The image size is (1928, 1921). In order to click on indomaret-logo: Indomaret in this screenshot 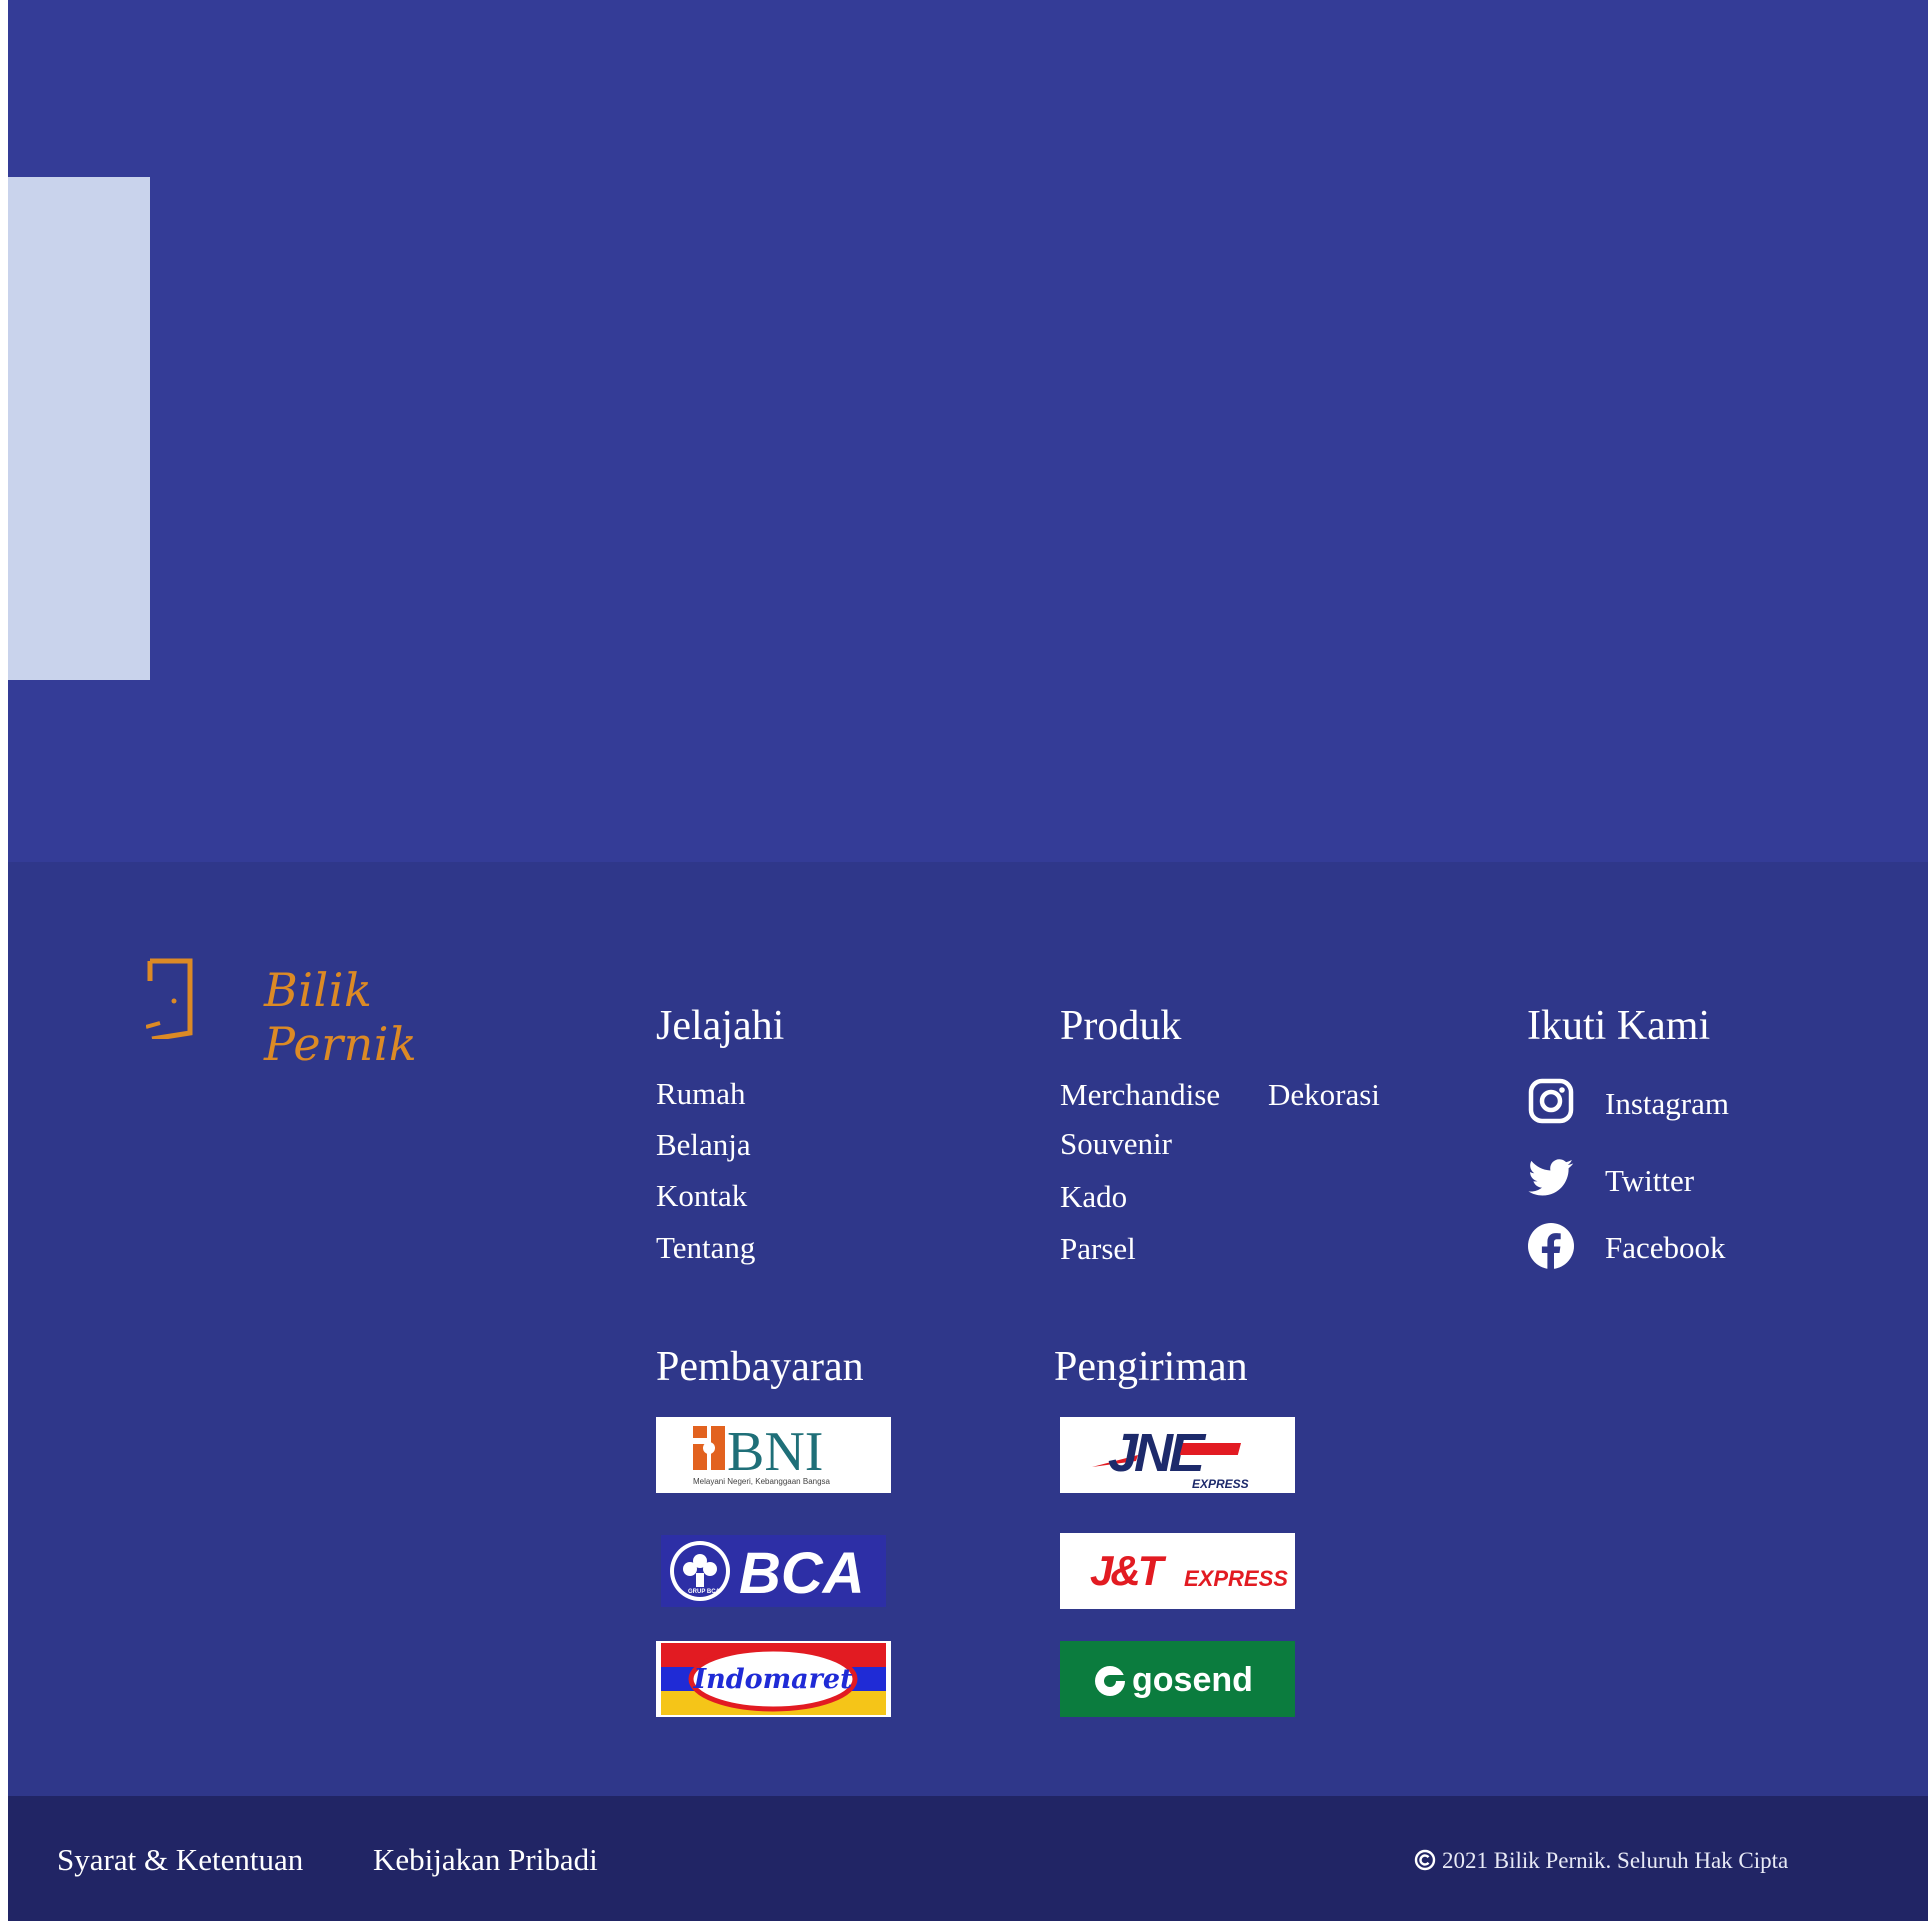, I will do `click(773, 1679)`.